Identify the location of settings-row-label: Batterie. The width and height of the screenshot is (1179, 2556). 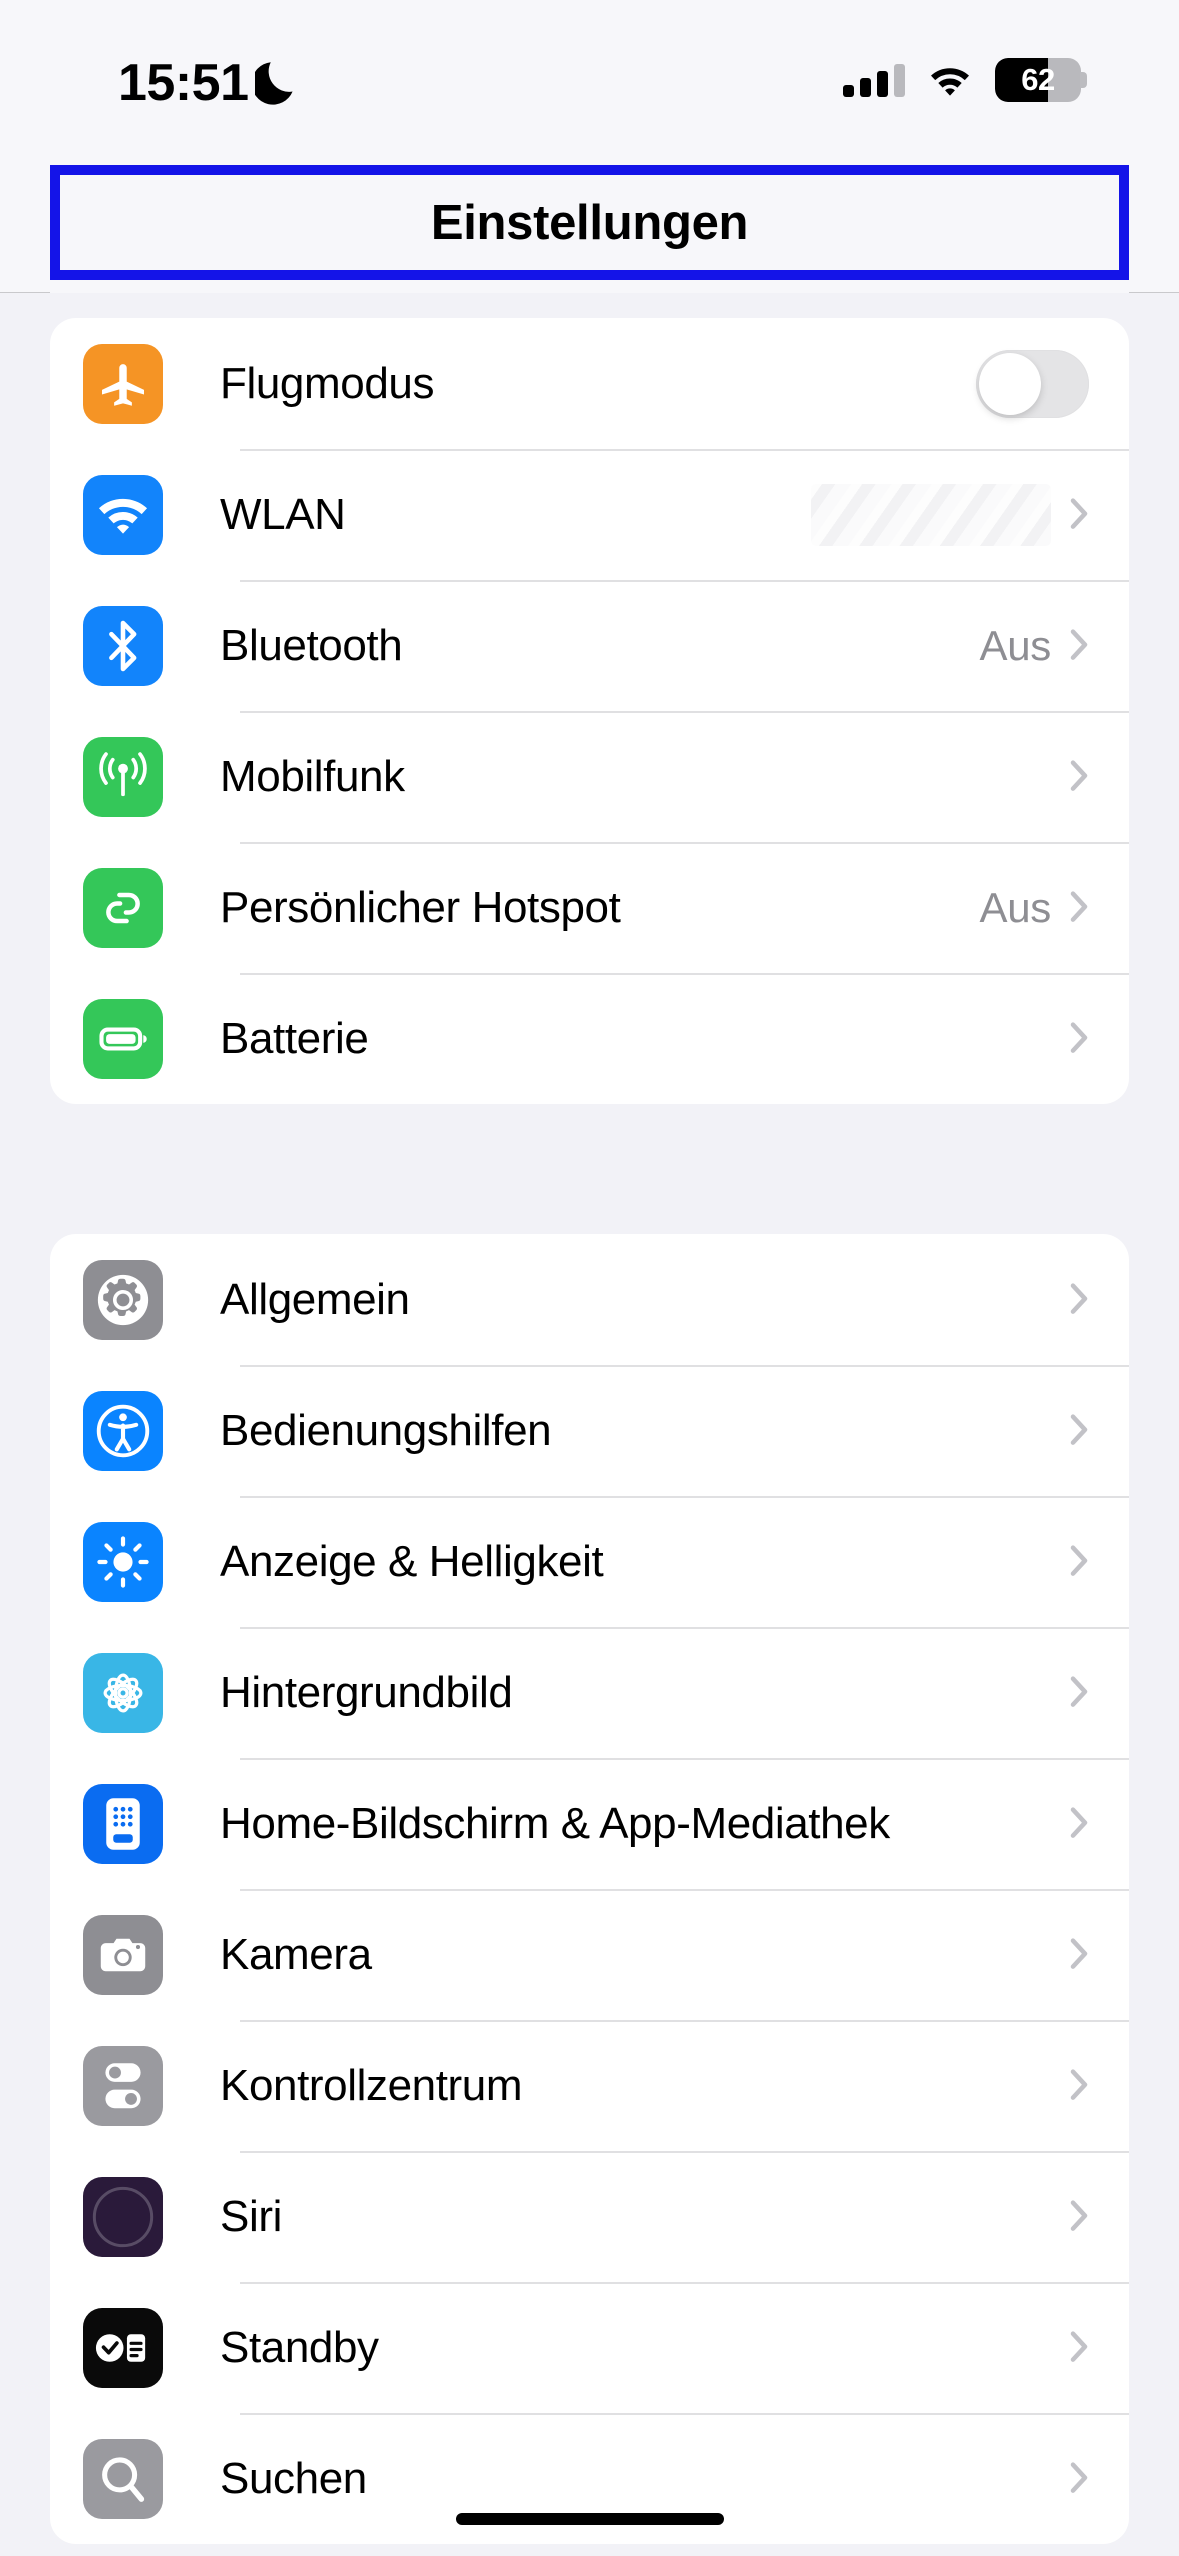
(294, 1038).